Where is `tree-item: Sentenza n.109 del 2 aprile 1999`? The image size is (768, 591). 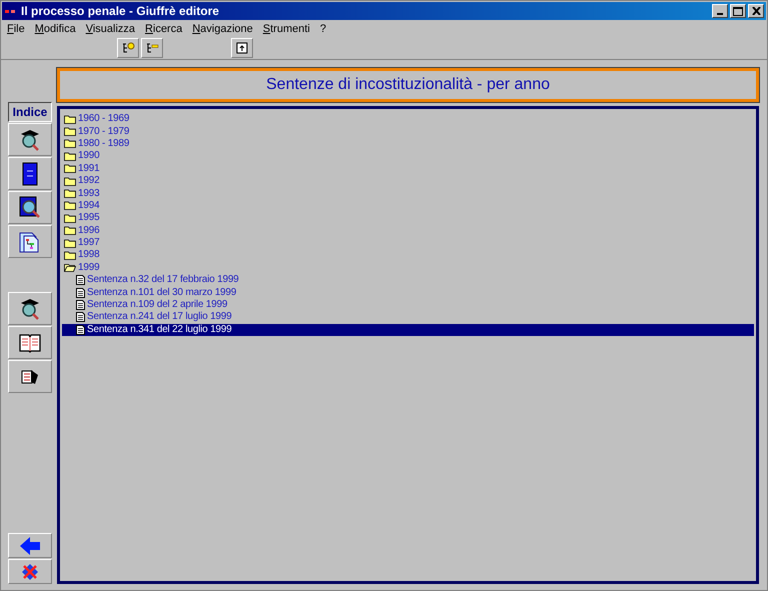
tree-item: Sentenza n.109 del 2 aprile 1999 is located at coordinates (408, 305).